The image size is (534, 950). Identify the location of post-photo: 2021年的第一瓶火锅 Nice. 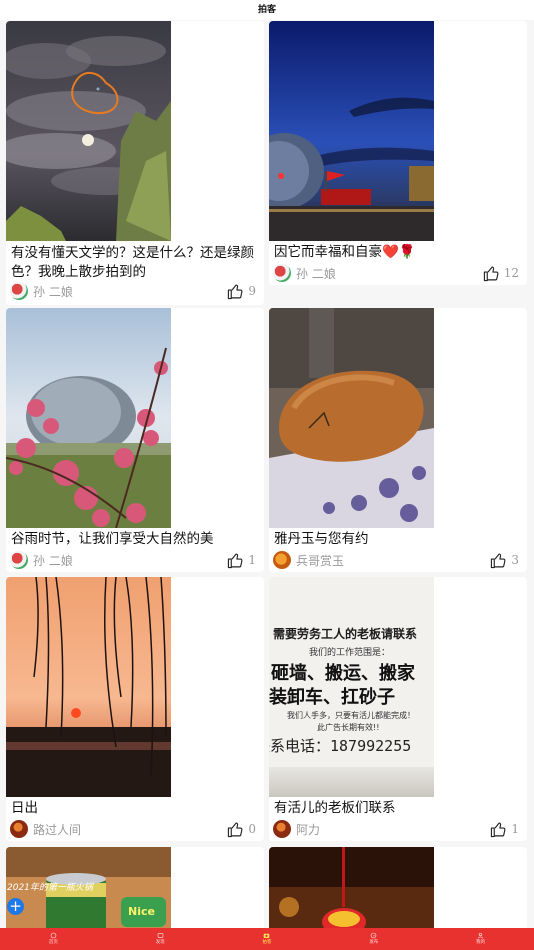
(88, 887).